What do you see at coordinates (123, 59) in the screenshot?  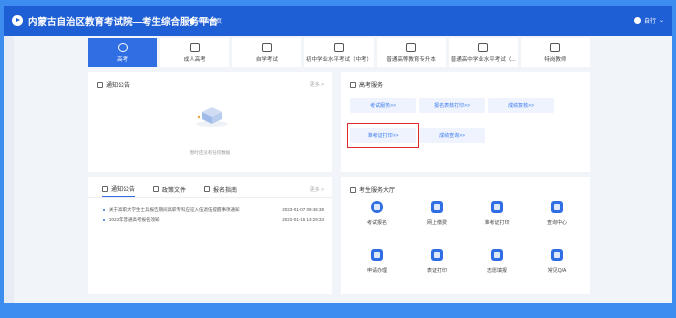 I see `nav-label: 高考` at bounding box center [123, 59].